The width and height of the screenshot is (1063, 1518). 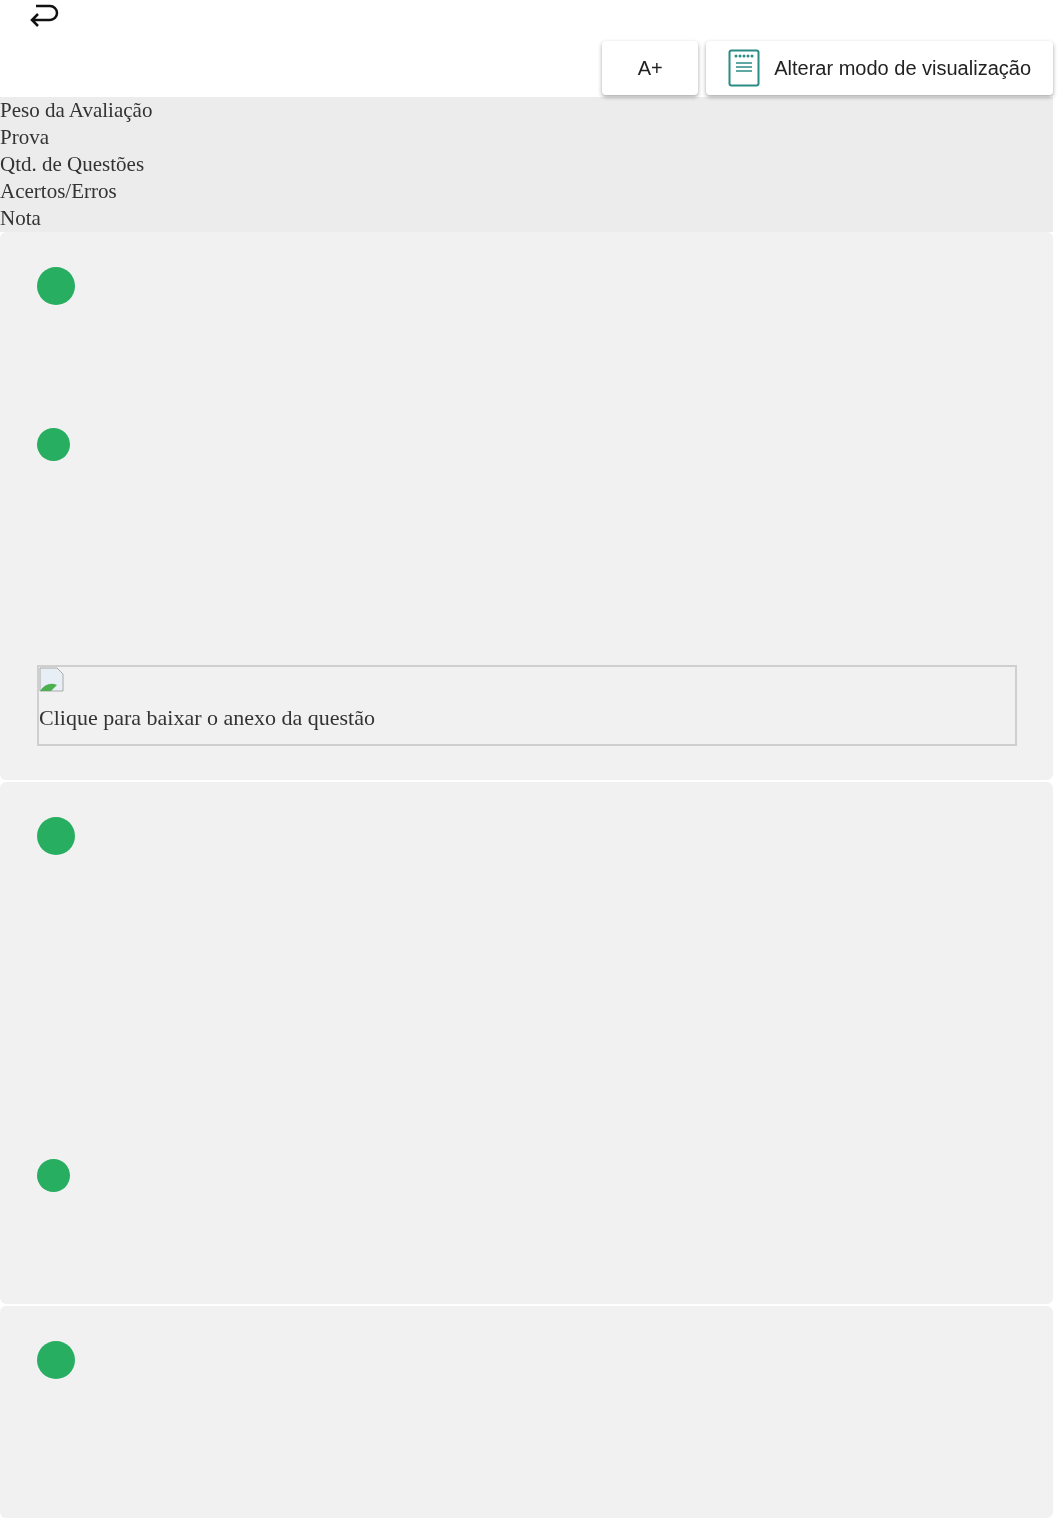 What do you see at coordinates (207, 718) in the screenshot?
I see `attachment-label: Clique para baixar o anexo da questão` at bounding box center [207, 718].